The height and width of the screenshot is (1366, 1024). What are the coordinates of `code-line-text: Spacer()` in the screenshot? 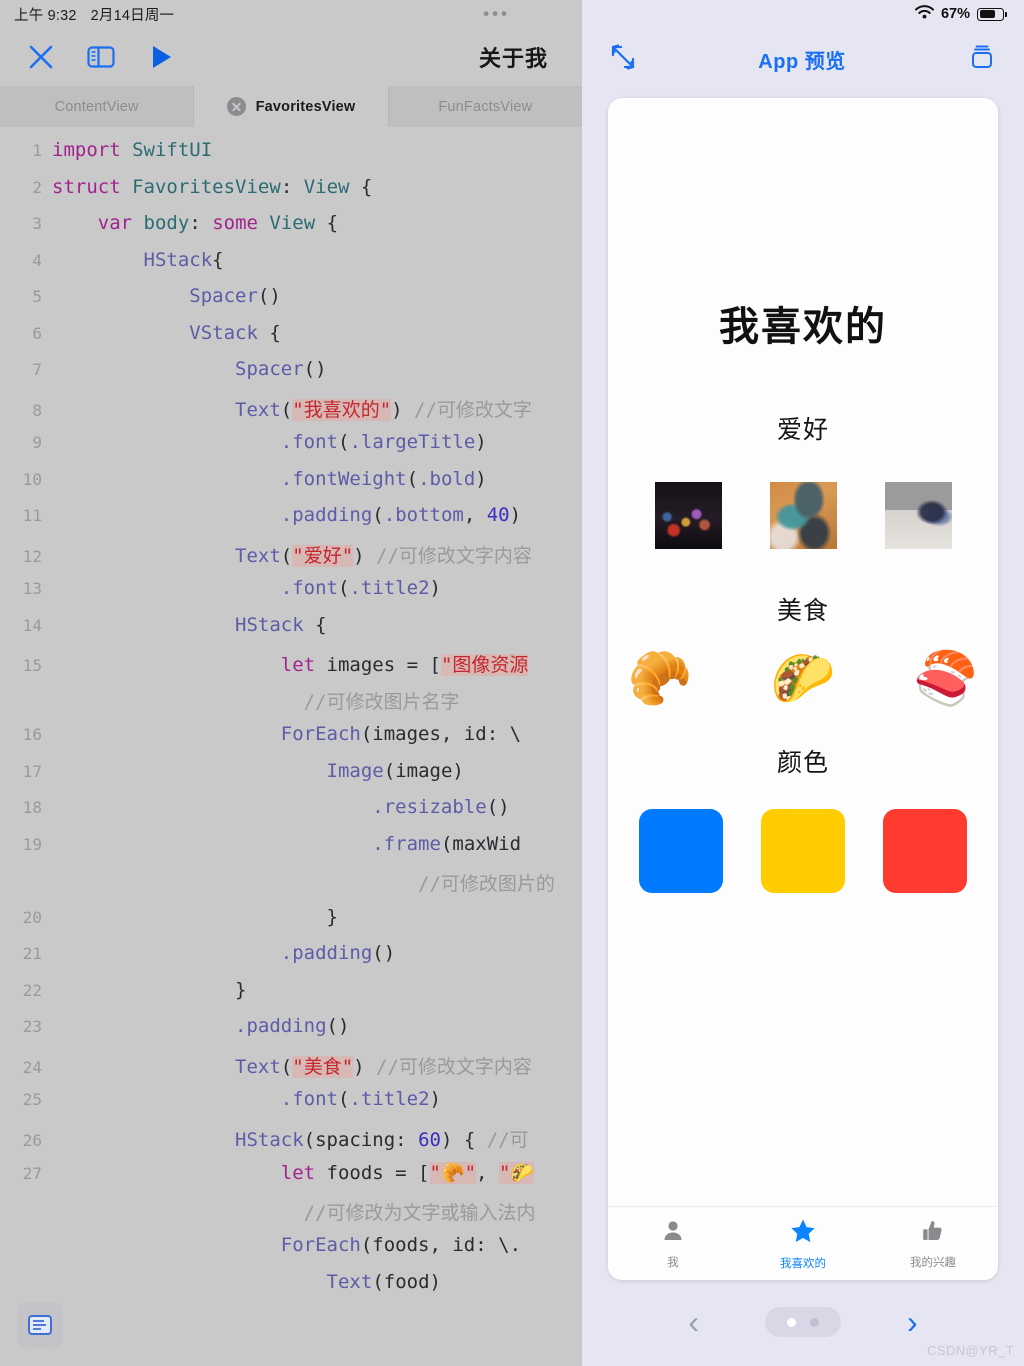 It's located at (281, 369).